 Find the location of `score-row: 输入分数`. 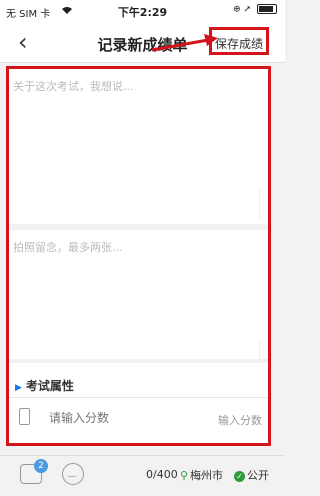

score-row: 输入分数 is located at coordinates (138, 417).